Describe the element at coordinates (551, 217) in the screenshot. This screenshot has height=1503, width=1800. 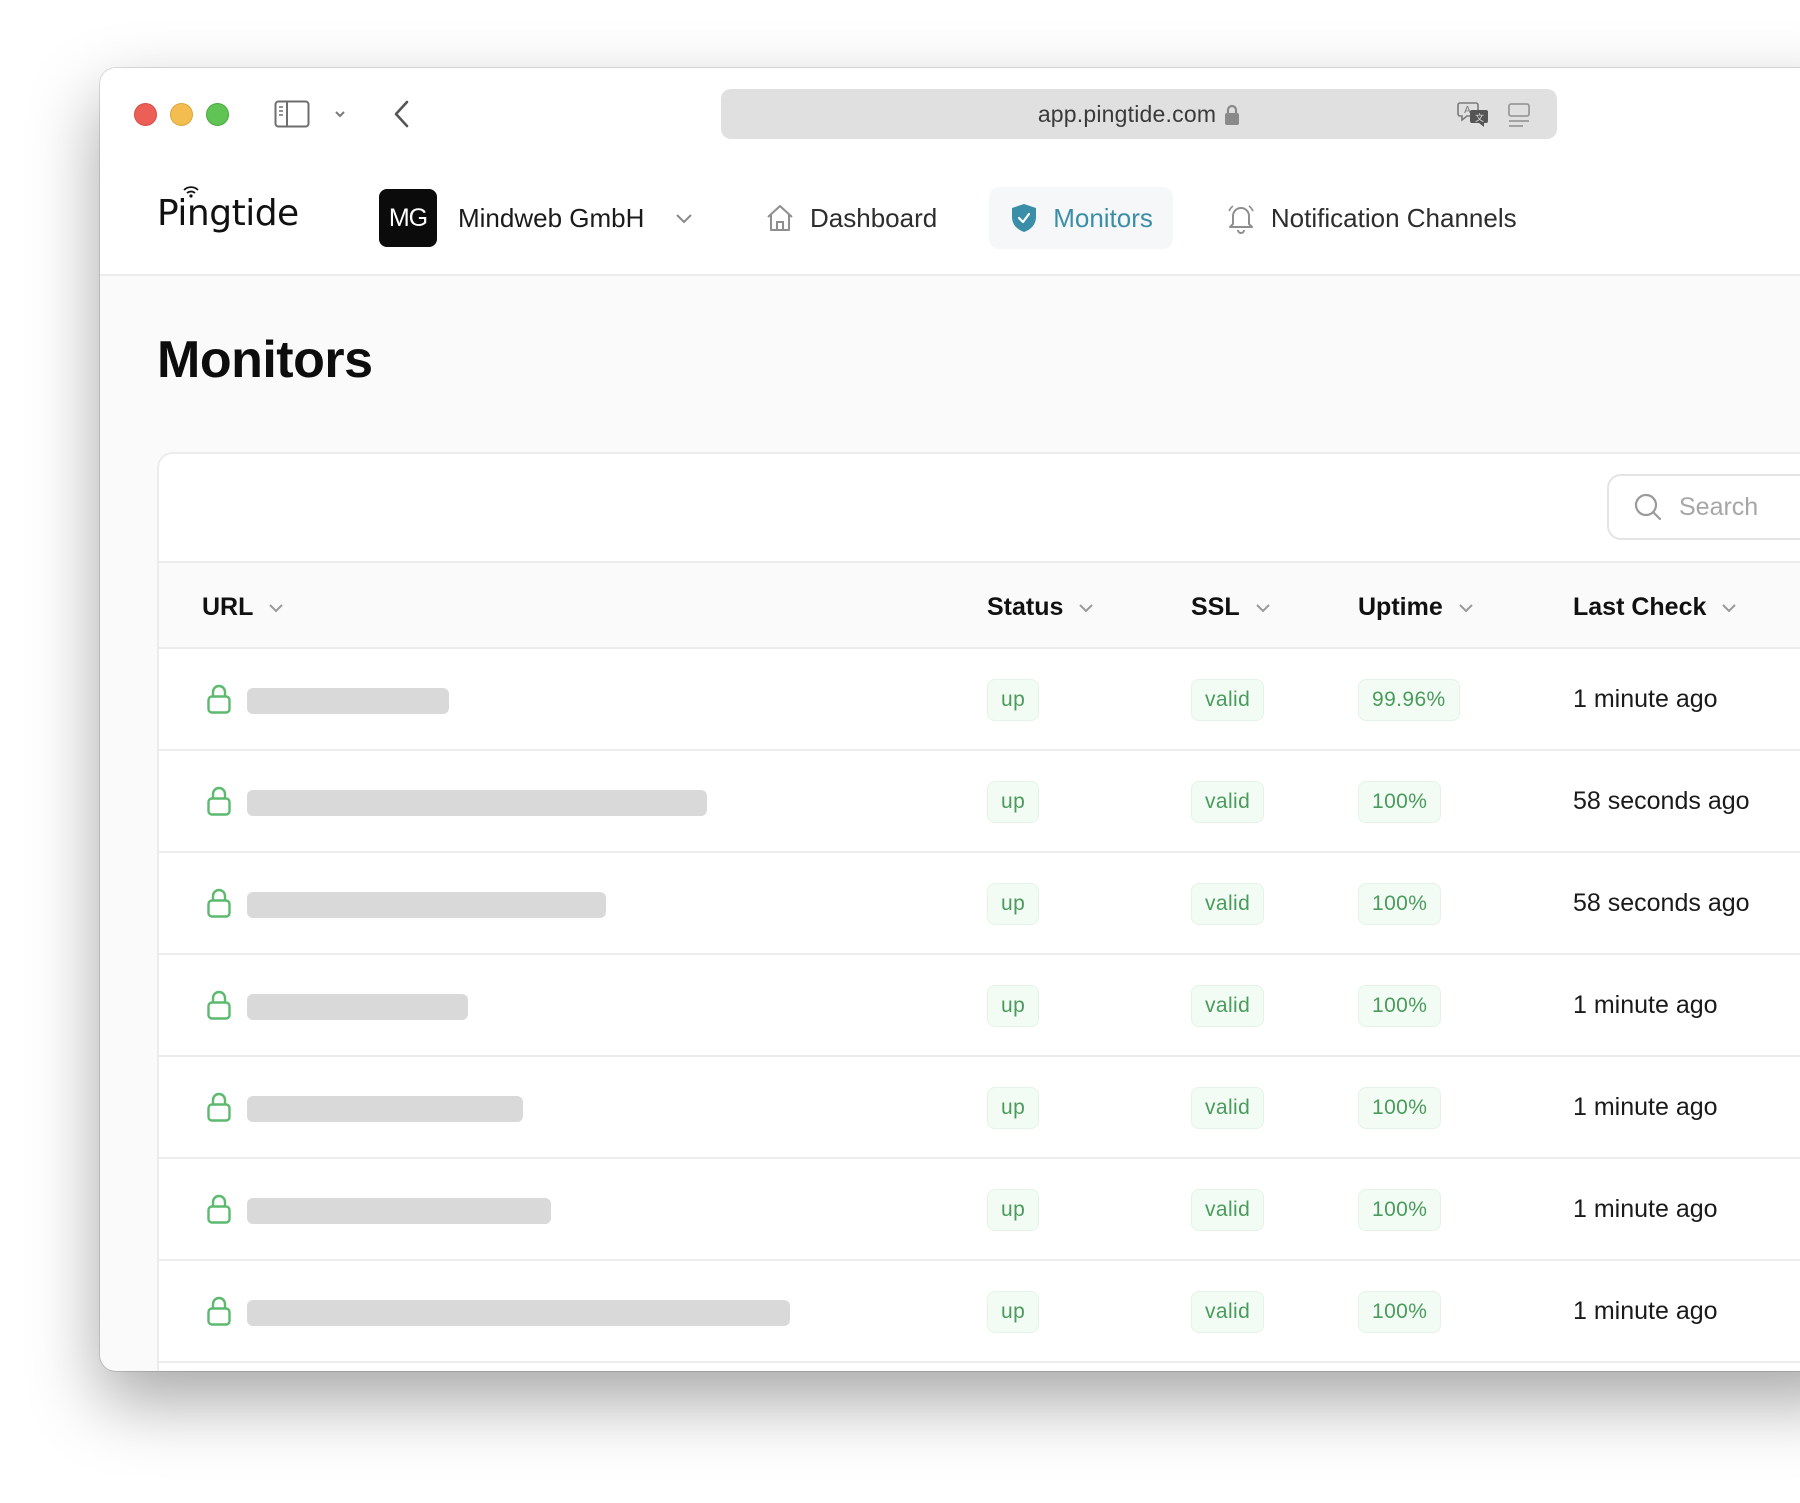
I see `org-name: Mindweb GmbH` at that location.